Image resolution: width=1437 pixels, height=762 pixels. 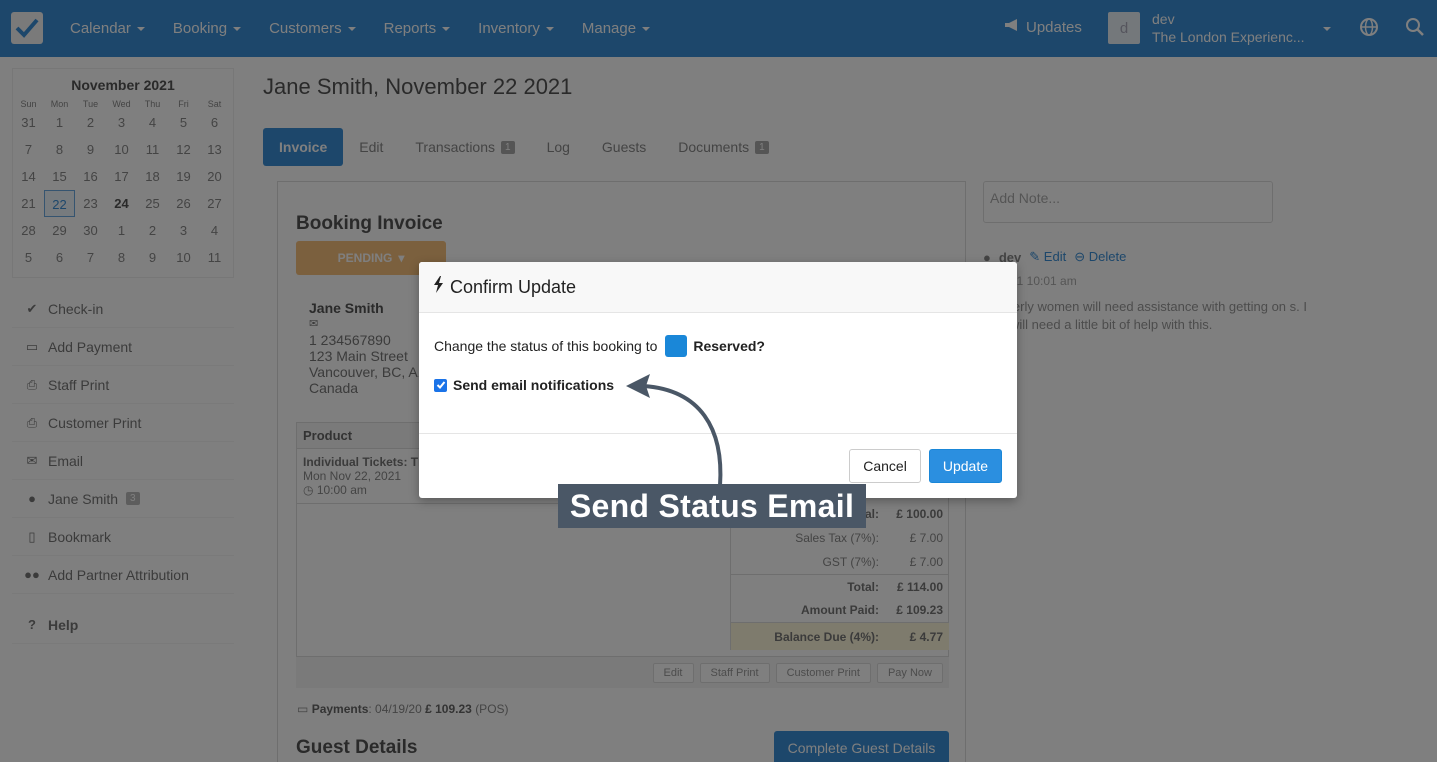 What do you see at coordinates (546, 346) in the screenshot?
I see `status-prompt: Change the status of this booking to` at bounding box center [546, 346].